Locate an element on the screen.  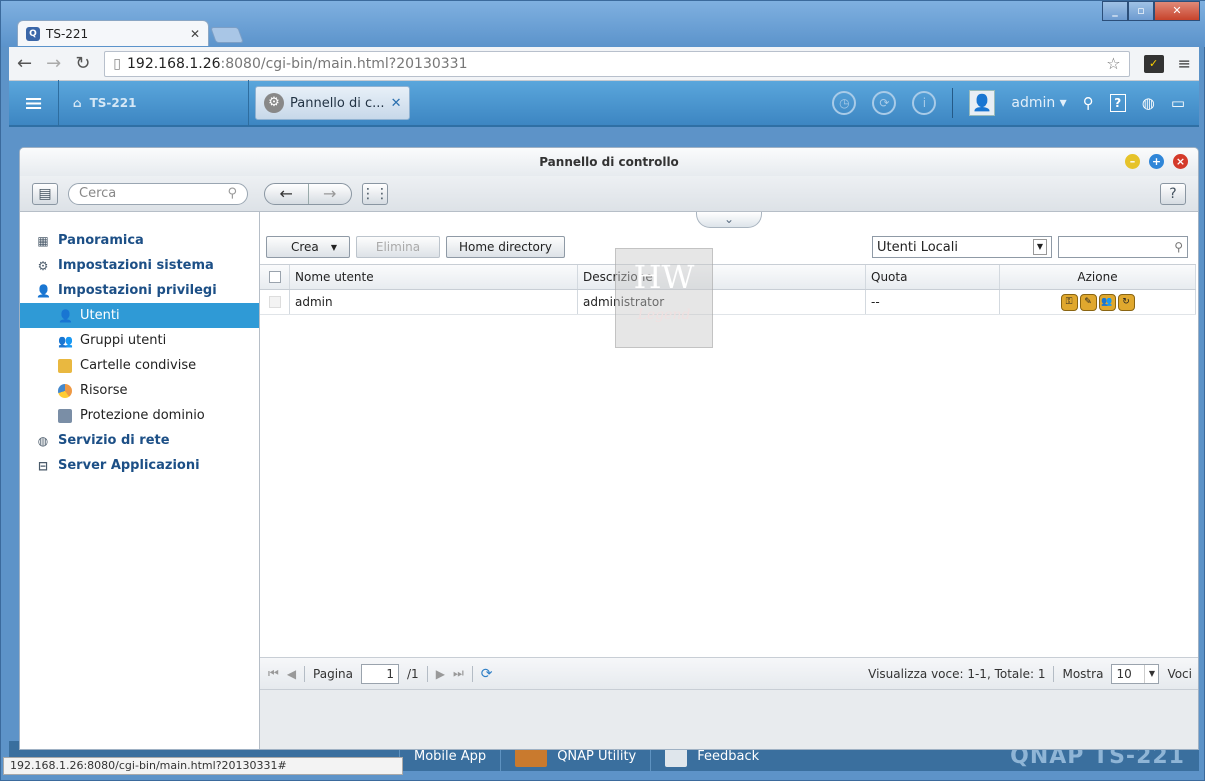
browser-tab: Q TS-221 ✕ is located at coordinates (113, 33).